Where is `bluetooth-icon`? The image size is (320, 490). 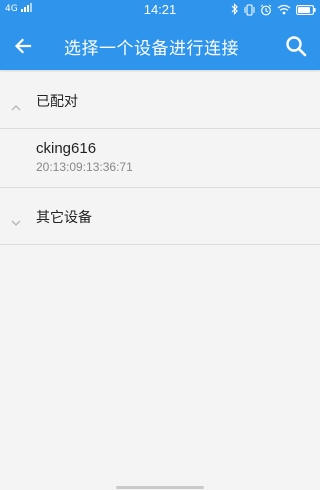 bluetooth-icon is located at coordinates (235, 9).